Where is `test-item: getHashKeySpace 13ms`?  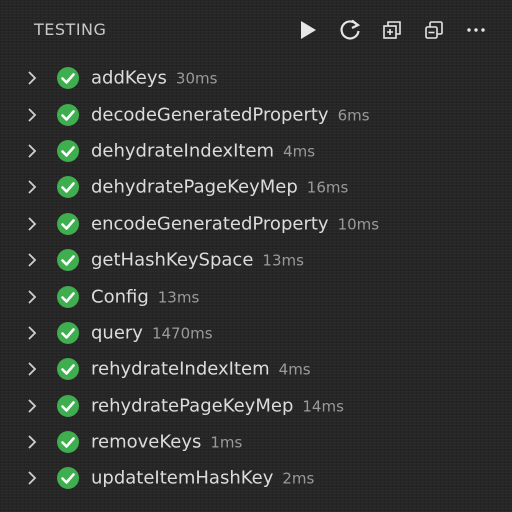
test-item: getHashKeySpace 13ms is located at coordinates (256, 260).